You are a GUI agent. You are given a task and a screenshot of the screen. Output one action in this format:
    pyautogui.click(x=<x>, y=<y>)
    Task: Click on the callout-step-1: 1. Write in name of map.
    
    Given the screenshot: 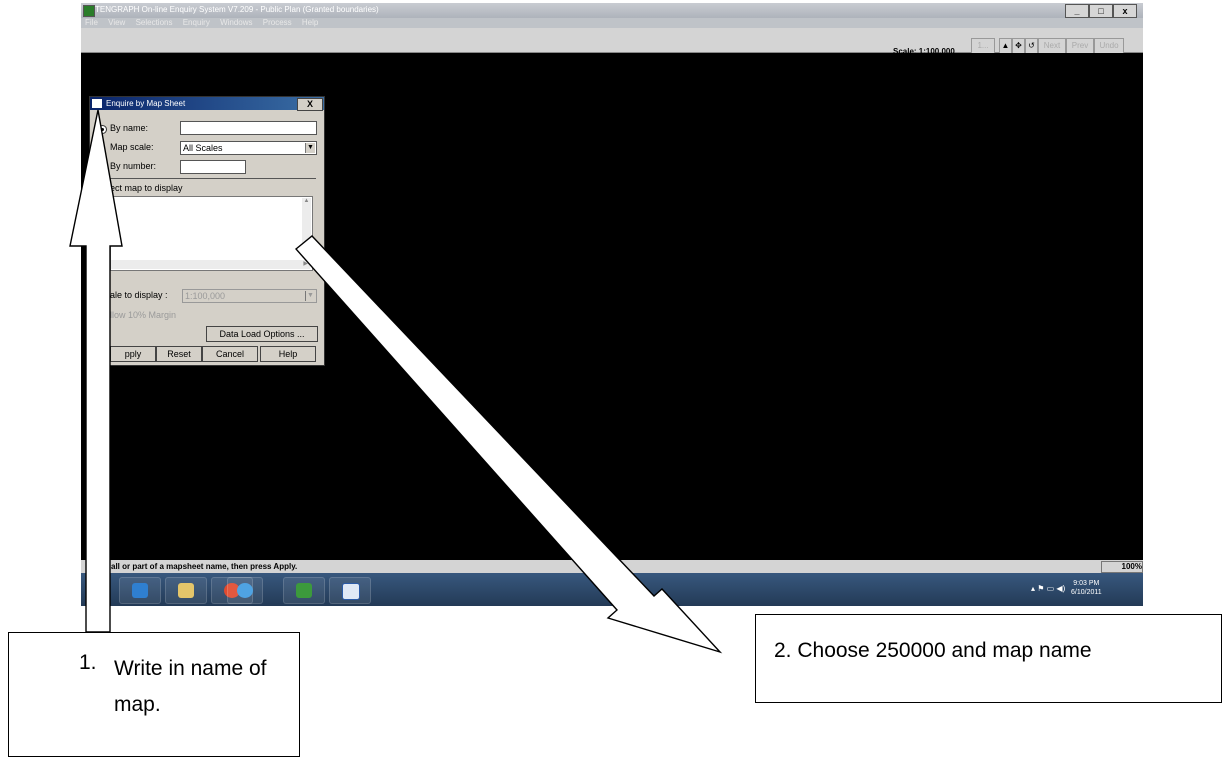 What is the action you would take?
    pyautogui.click(x=154, y=694)
    